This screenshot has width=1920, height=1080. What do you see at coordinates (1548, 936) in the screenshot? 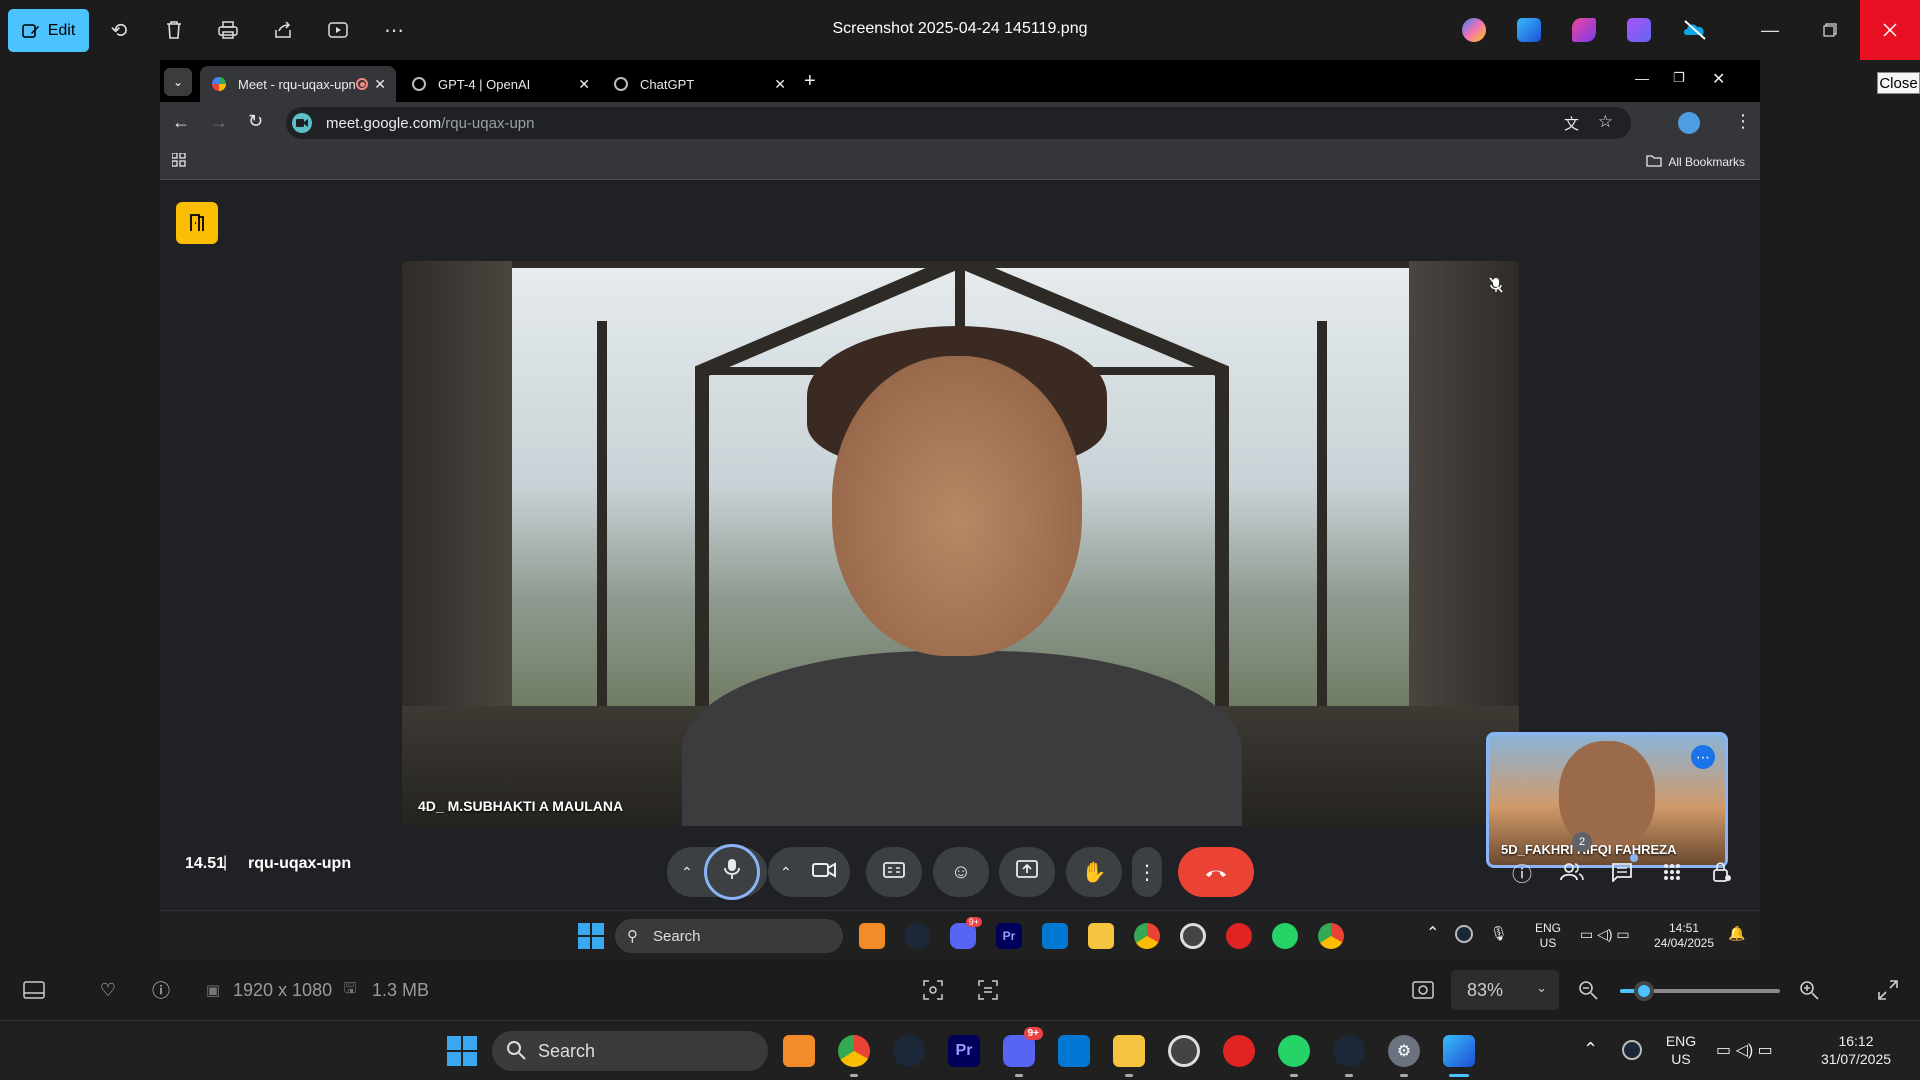
I see `inner-language-indicator: ENG US` at bounding box center [1548, 936].